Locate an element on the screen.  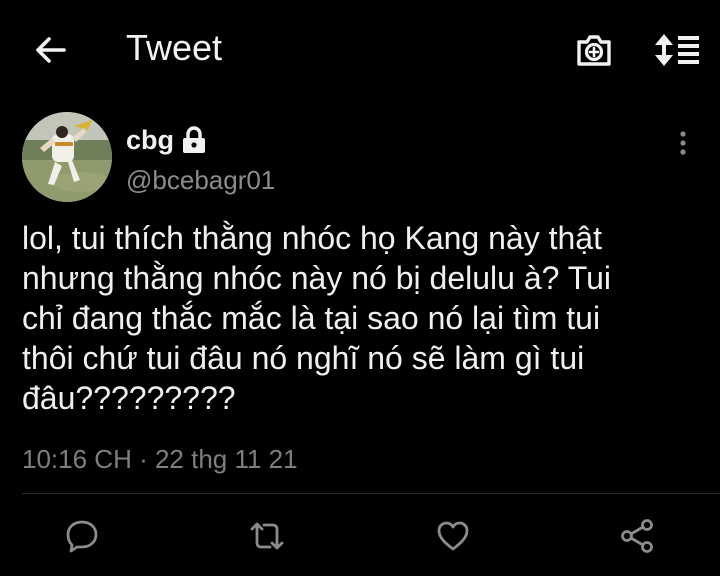
sort-button is located at coordinates (677, 50).